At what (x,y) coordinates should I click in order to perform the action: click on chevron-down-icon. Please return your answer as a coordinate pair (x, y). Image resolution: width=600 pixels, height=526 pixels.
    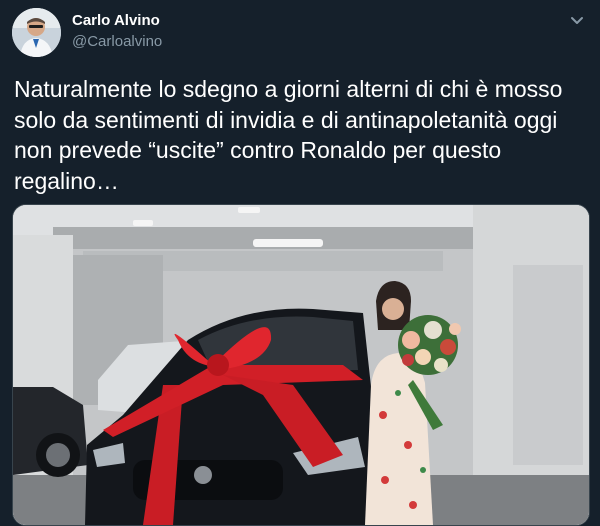
    Looking at the image, I should click on (577, 21).